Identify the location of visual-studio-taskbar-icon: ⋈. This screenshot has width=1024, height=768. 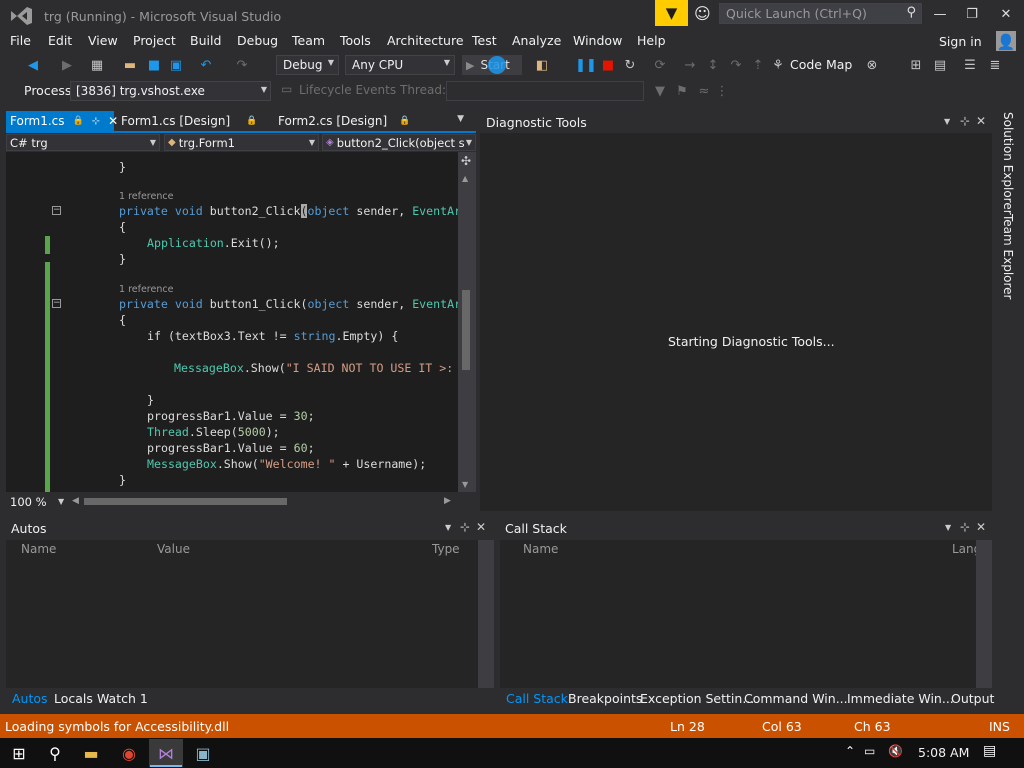
(166, 753).